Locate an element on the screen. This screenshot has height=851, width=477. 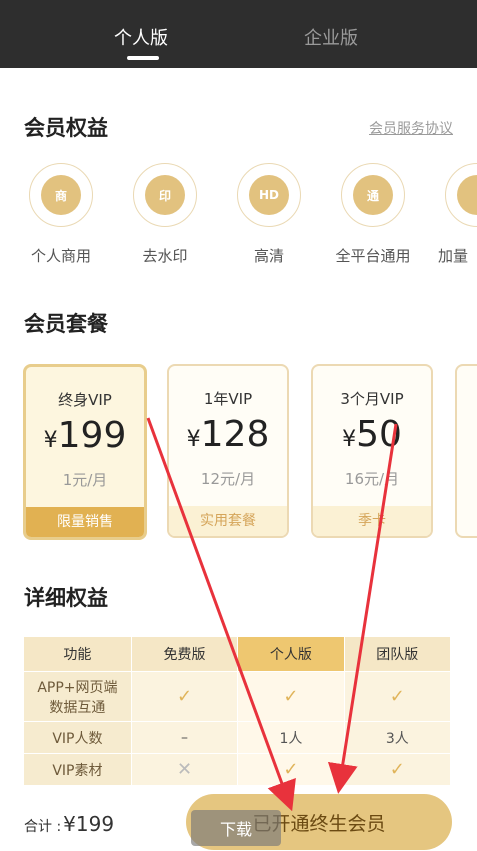
col-free: 免费版 is located at coordinates (184, 654).